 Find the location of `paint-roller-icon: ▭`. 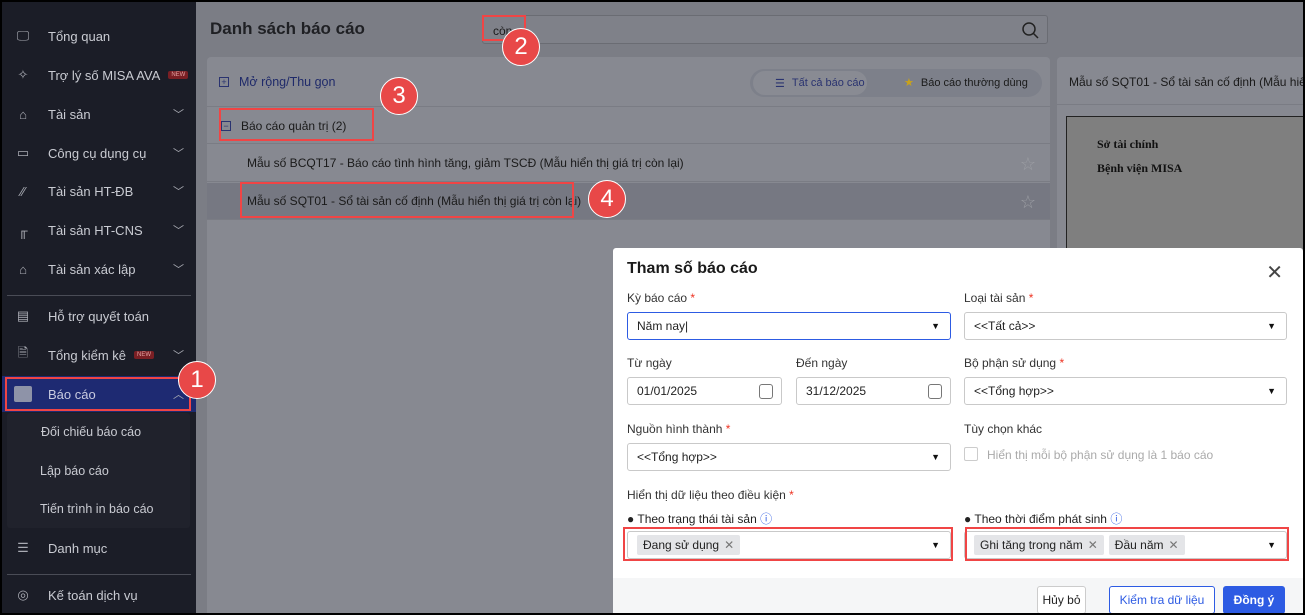

paint-roller-icon: ▭ is located at coordinates (23, 152).